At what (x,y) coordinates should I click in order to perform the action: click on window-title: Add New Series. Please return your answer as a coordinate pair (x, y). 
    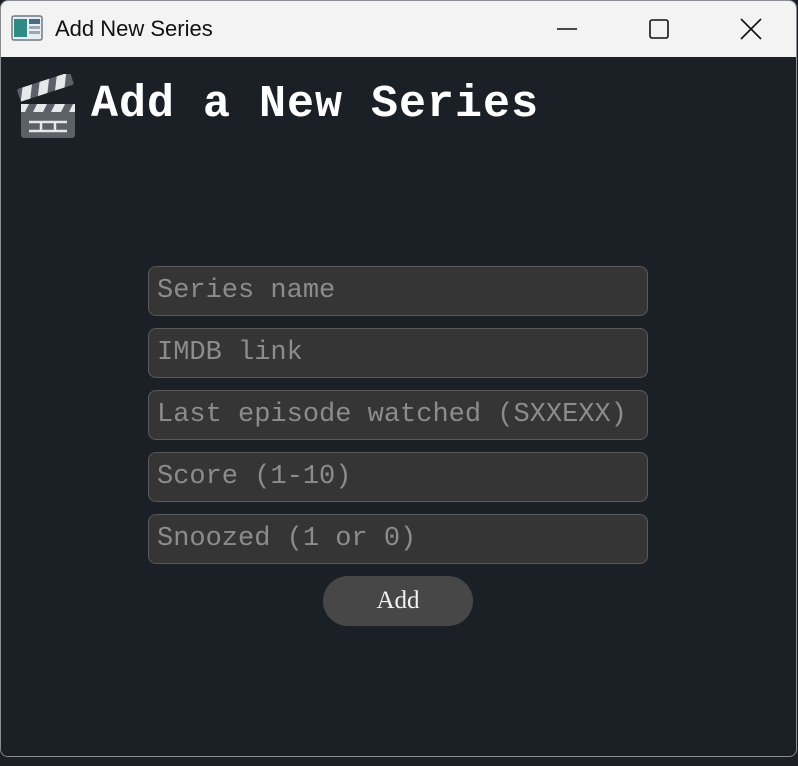
    Looking at the image, I should click on (134, 28).